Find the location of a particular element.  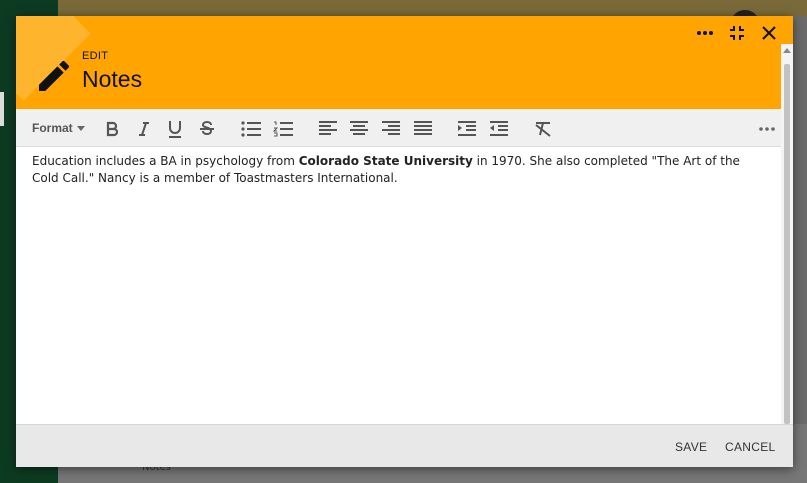

bullet-list-button is located at coordinates (251, 129).